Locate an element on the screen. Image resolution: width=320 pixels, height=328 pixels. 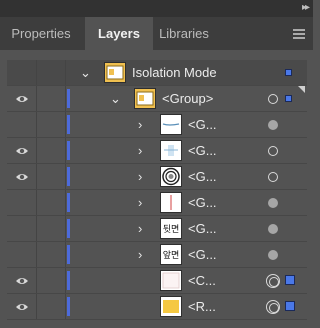
tab-libraries: Libraries is located at coordinates (184, 33).